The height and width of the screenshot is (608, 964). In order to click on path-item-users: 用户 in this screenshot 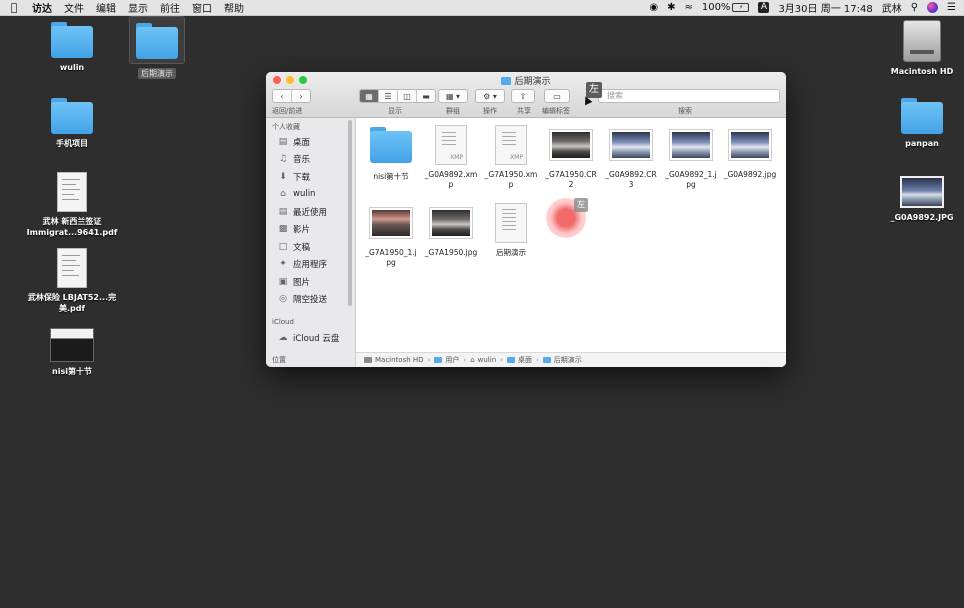, I will do `click(446, 360)`.